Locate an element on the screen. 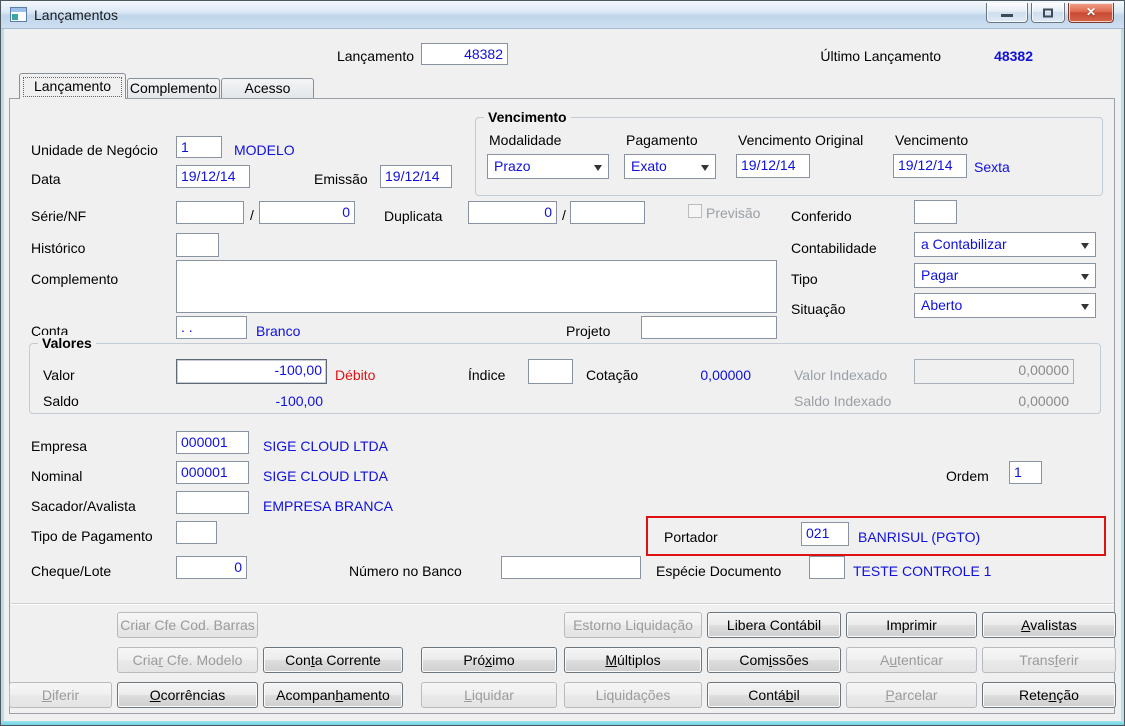 The height and width of the screenshot is (726, 1125). minimize-icon is located at coordinates (1007, 15).